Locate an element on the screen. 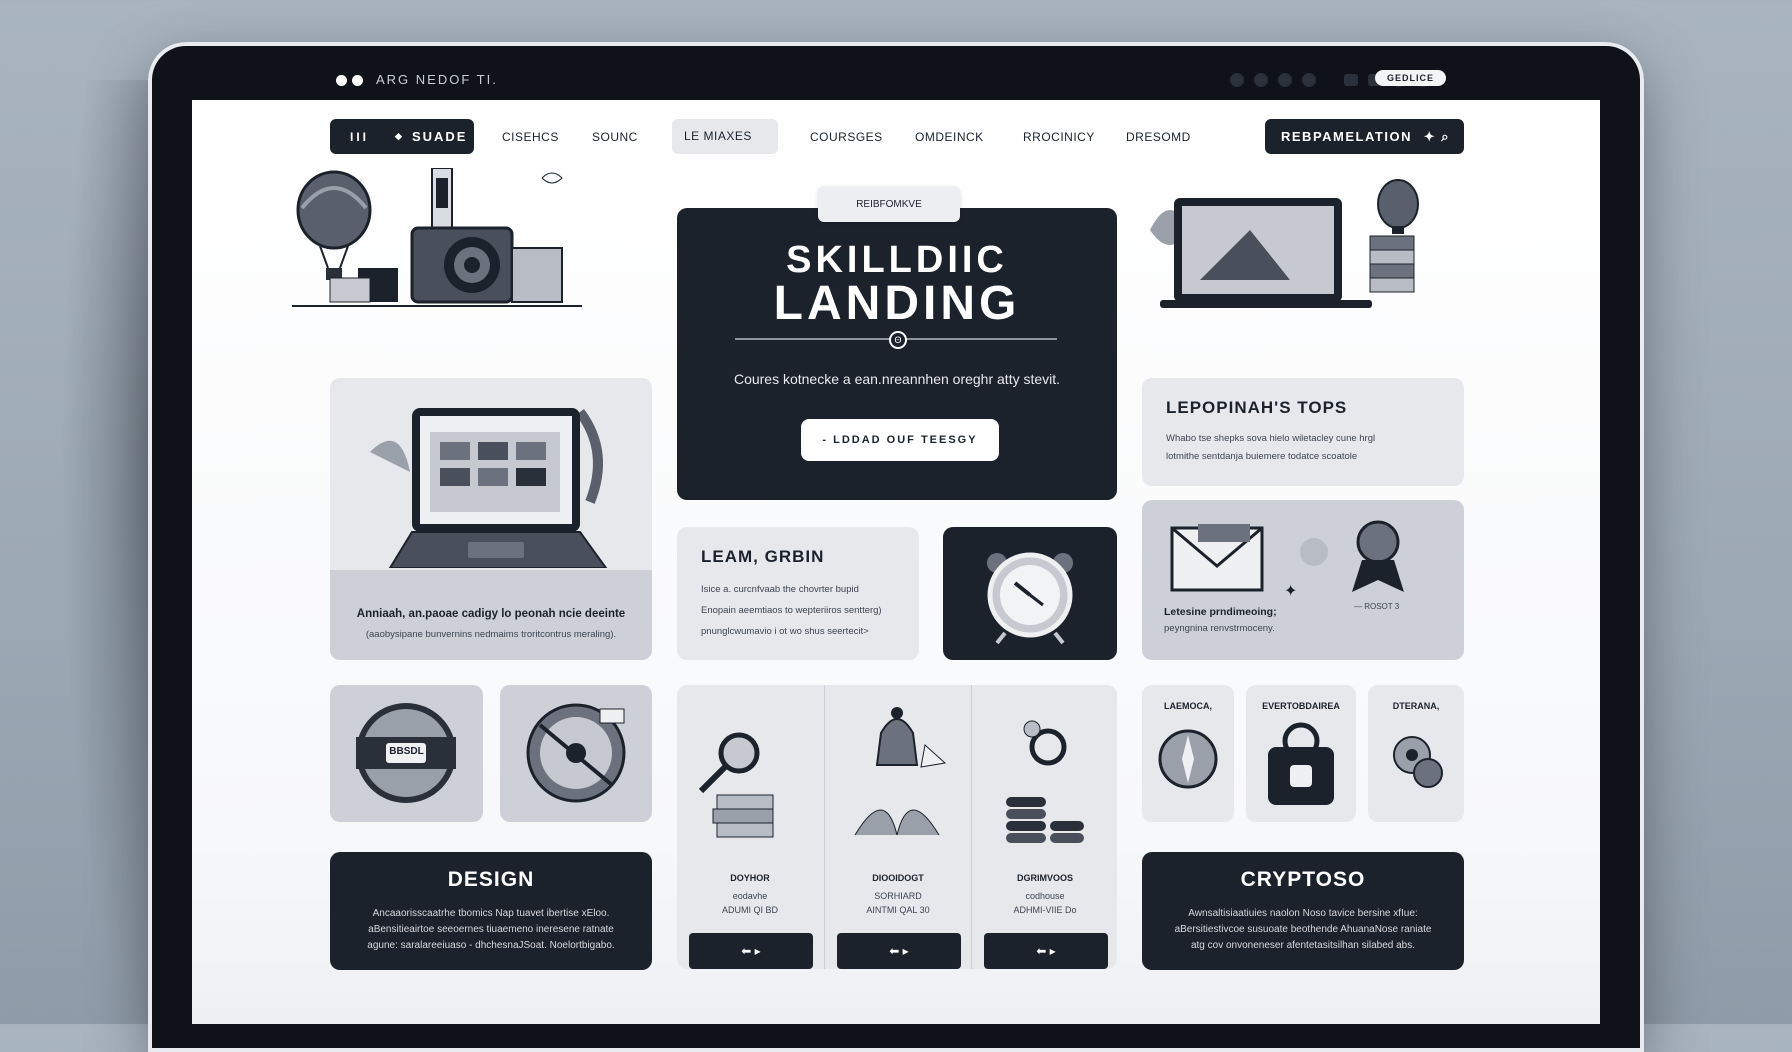 This screenshot has width=1792, height=1052. nav-link: OMDEINCK is located at coordinates (949, 137).